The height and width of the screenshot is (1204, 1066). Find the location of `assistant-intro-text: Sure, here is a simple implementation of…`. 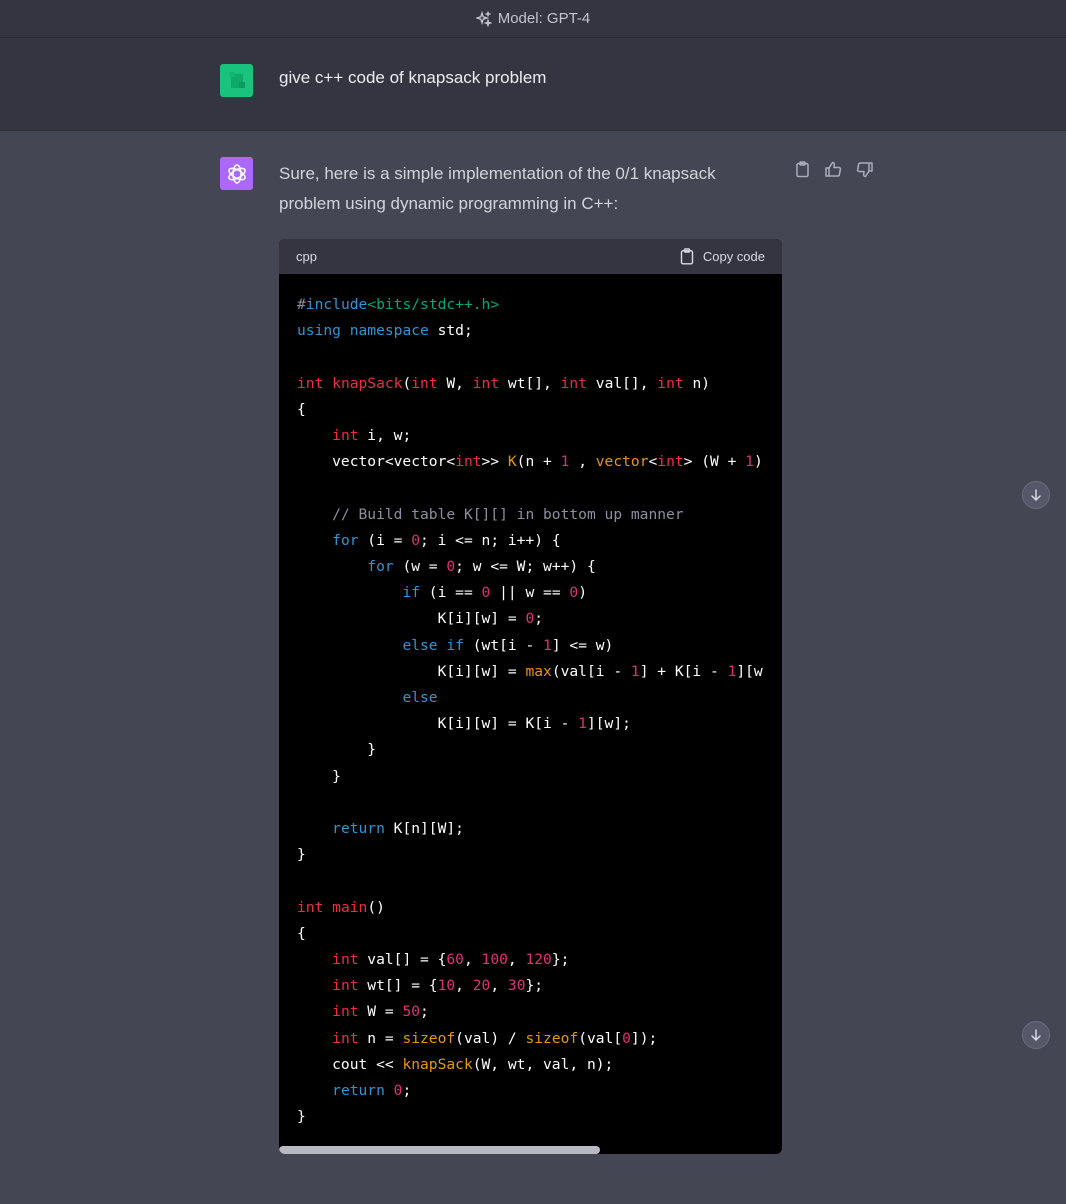

assistant-intro-text: Sure, here is a simple implementation of… is located at coordinates (497, 188).